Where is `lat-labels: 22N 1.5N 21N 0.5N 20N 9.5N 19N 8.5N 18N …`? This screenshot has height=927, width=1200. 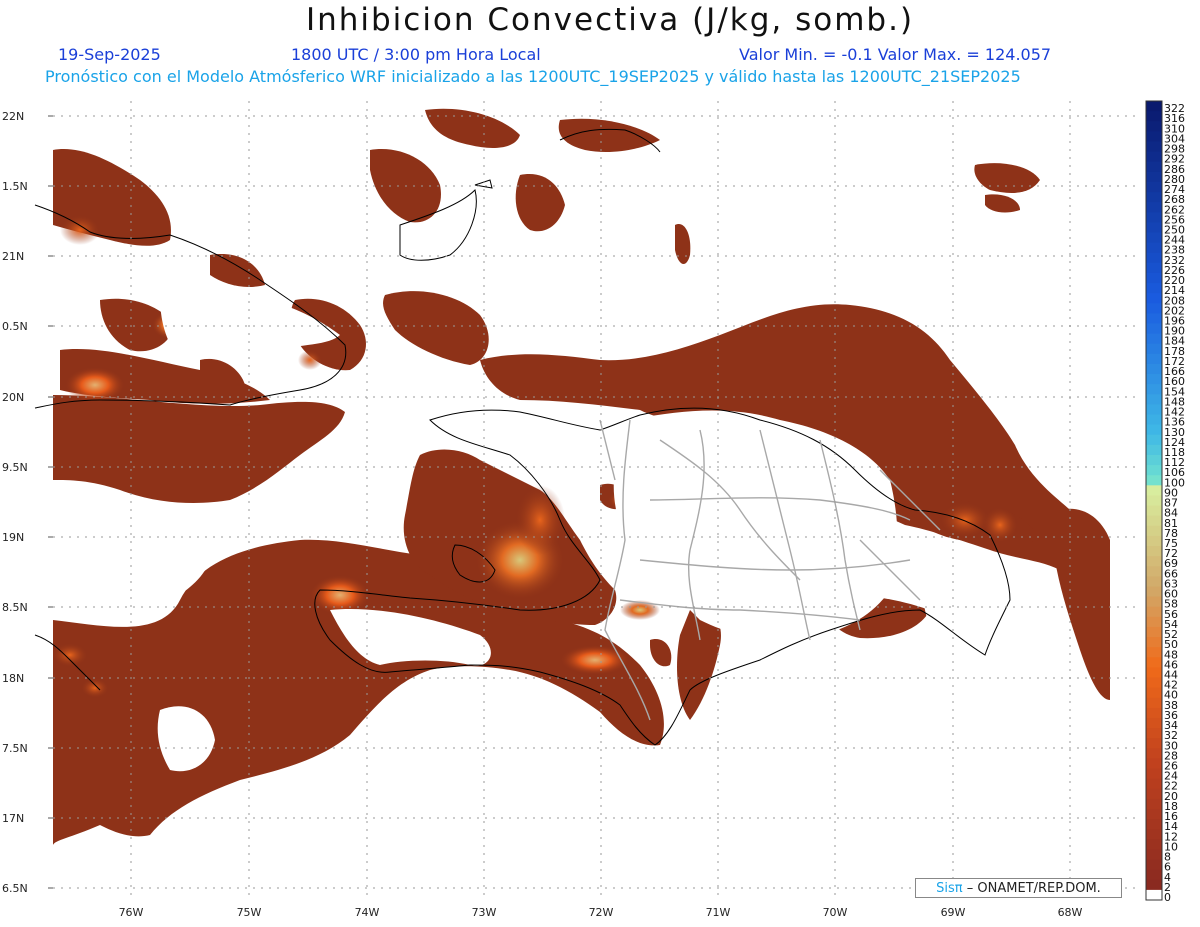 lat-labels: 22N 1.5N 21N 0.5N 20N 9.5N 19N 8.5N 18N … is located at coordinates (15, 502).